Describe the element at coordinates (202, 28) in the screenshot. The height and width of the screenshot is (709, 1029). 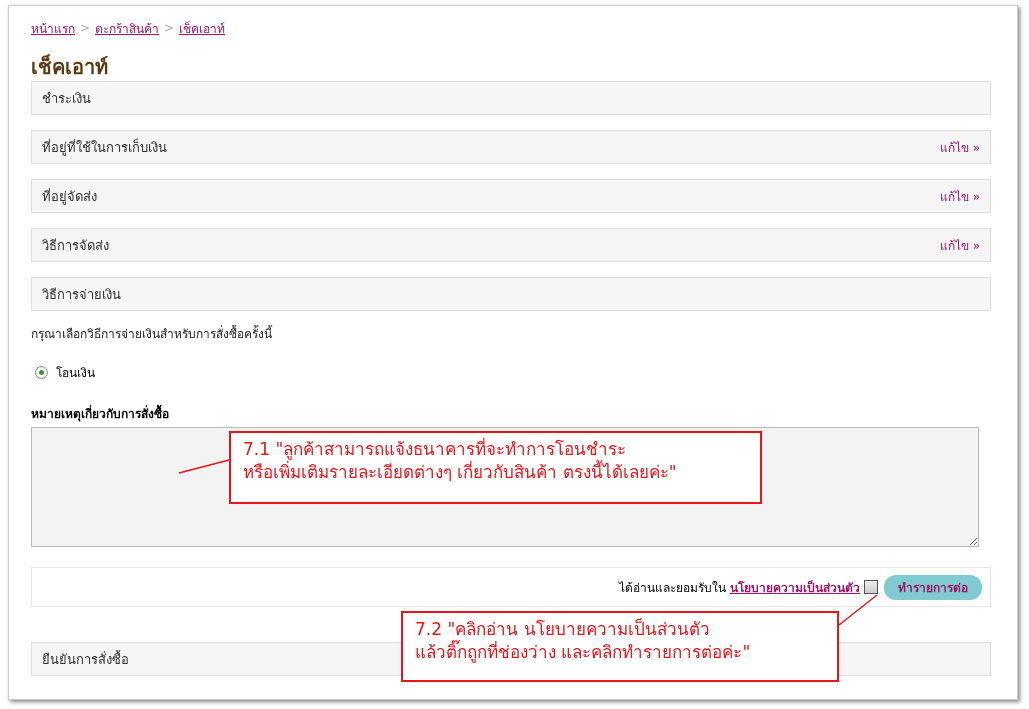
I see `breadcrumb-link: เช็คเอาท์` at that location.